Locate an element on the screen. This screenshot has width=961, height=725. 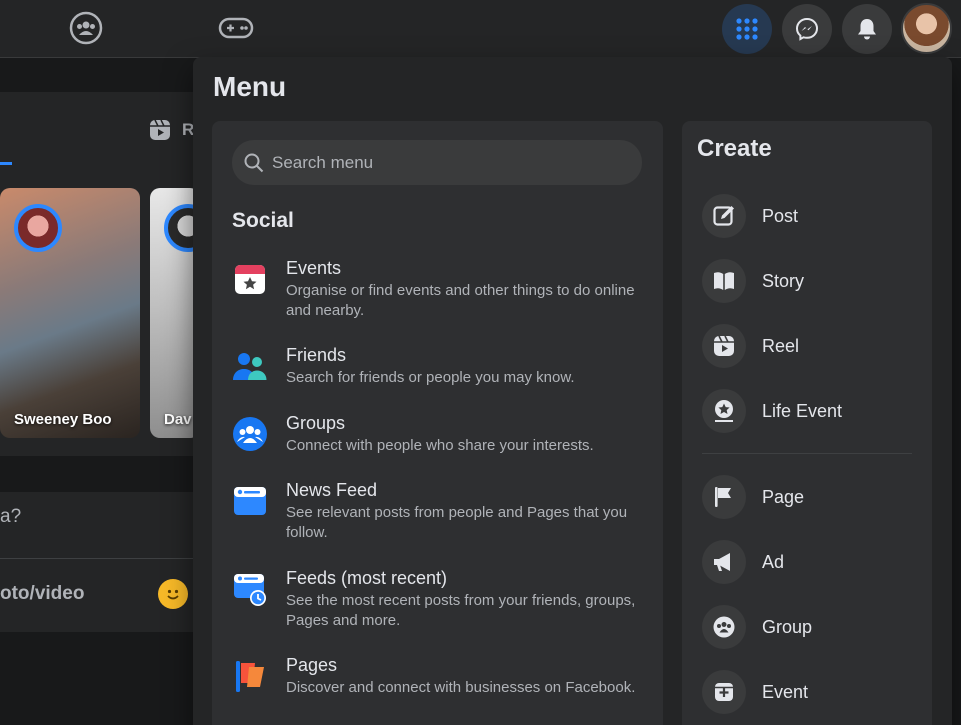
tab-active-indicator is located at coordinates (6, 163).